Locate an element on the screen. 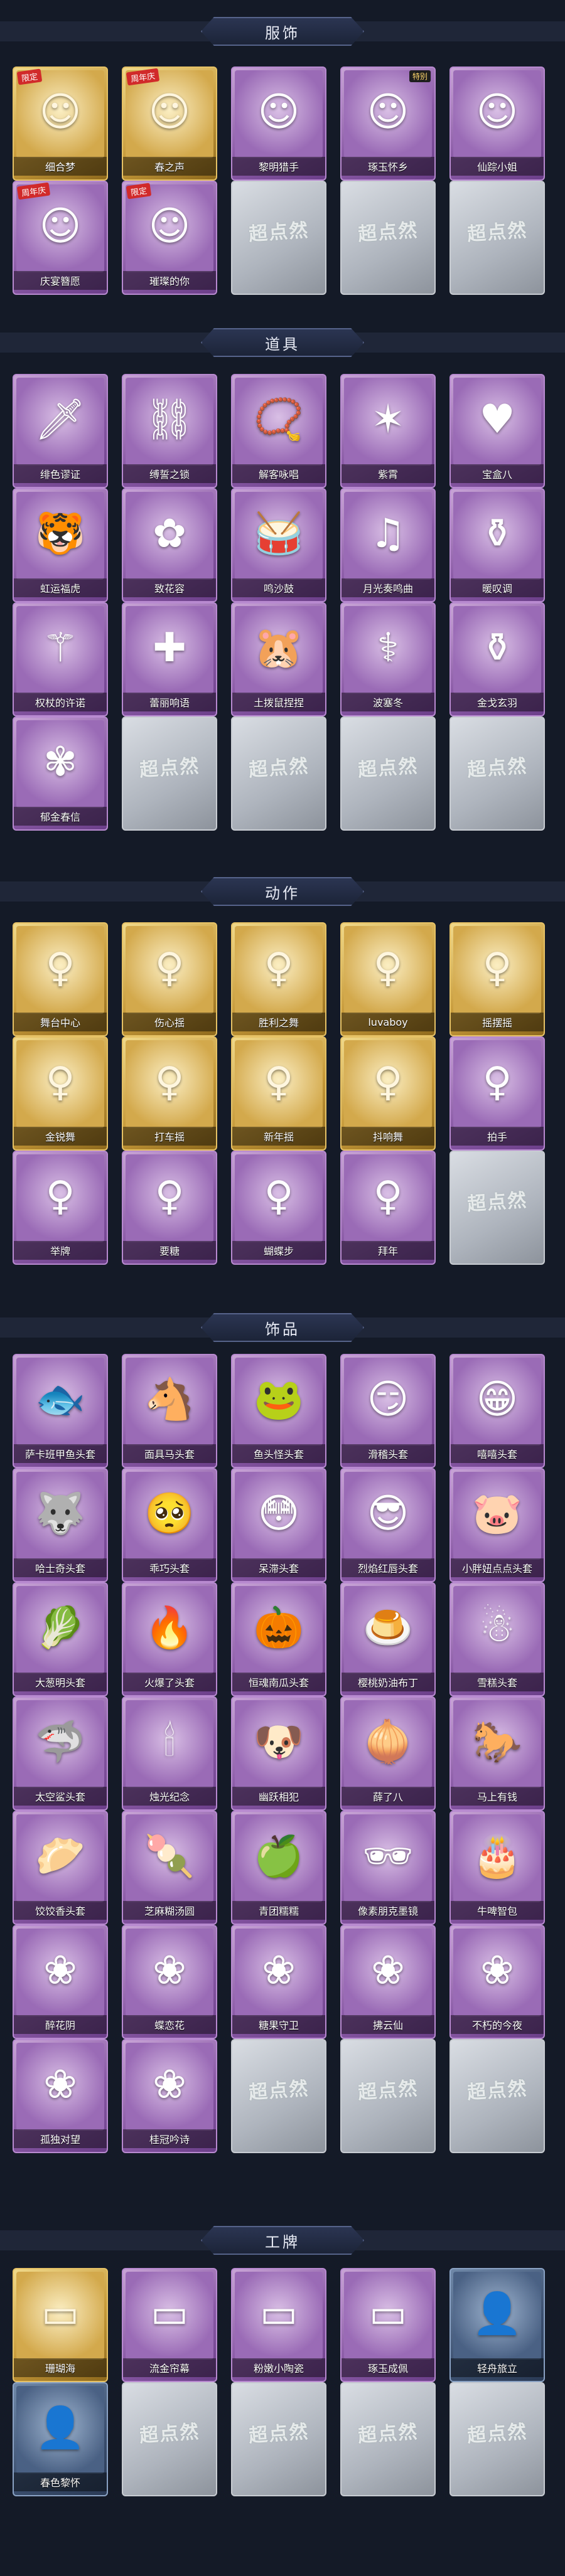 This screenshot has width=565, height=2576. item-card: ♀ luvaboy is located at coordinates (388, 979).